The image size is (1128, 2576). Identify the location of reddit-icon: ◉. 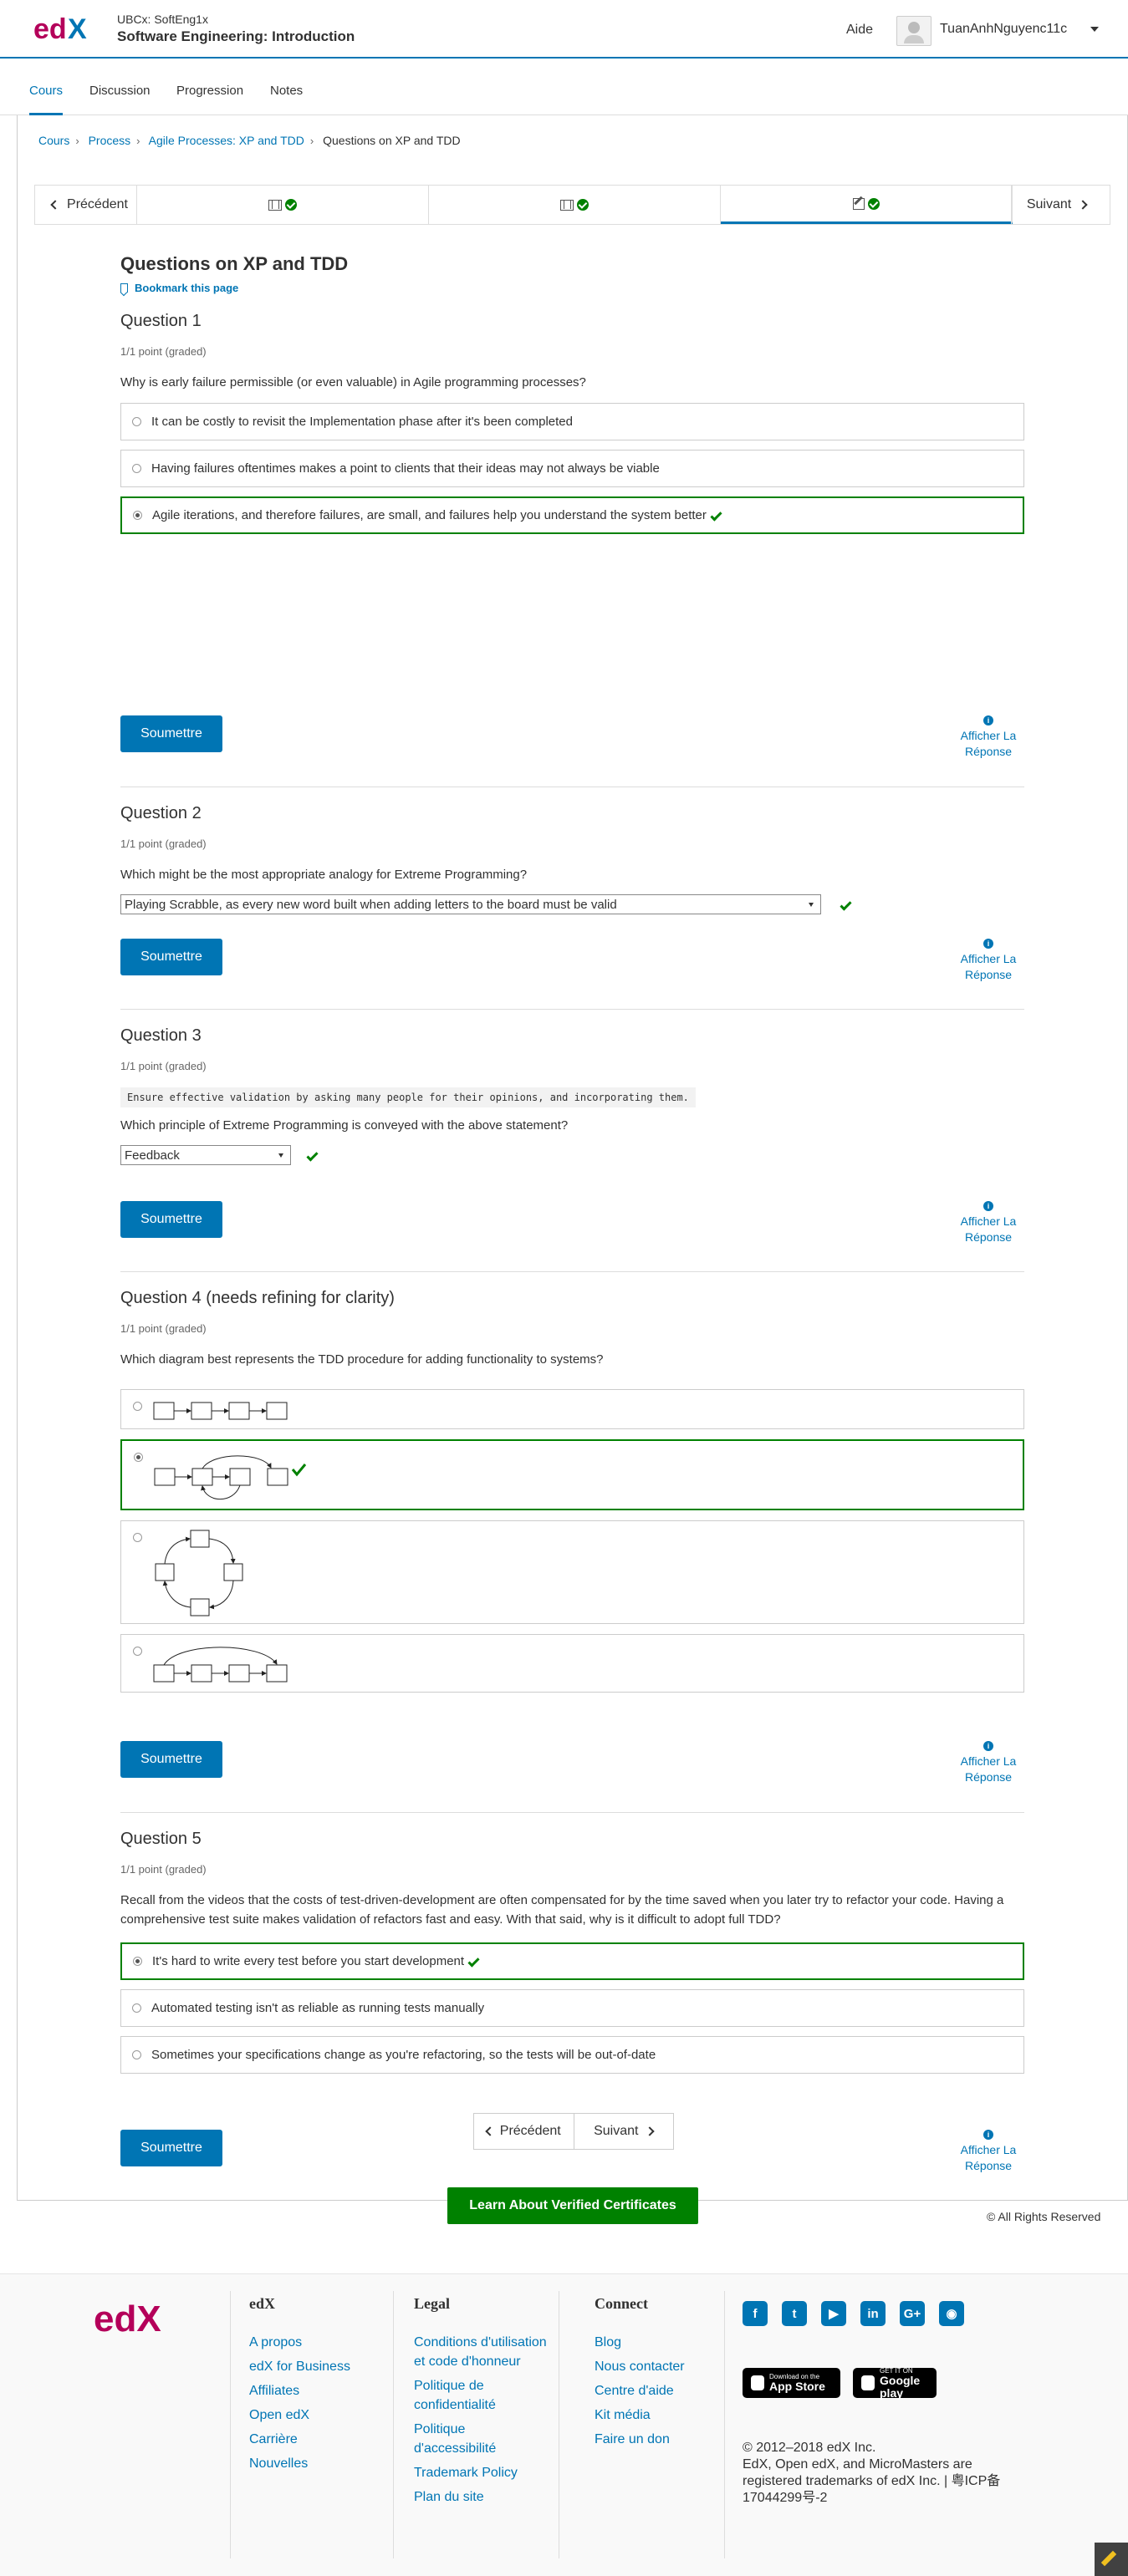
(951, 2313).